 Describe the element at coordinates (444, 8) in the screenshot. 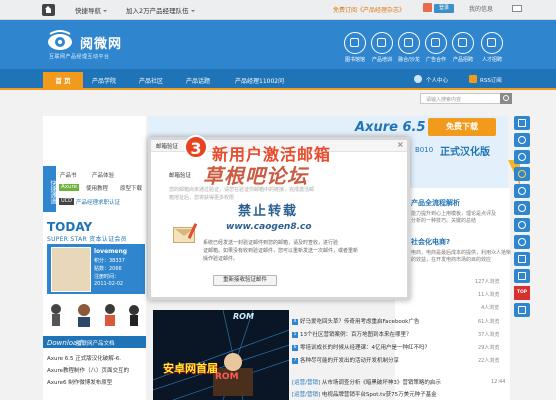

I see `login-button: 登录` at that location.